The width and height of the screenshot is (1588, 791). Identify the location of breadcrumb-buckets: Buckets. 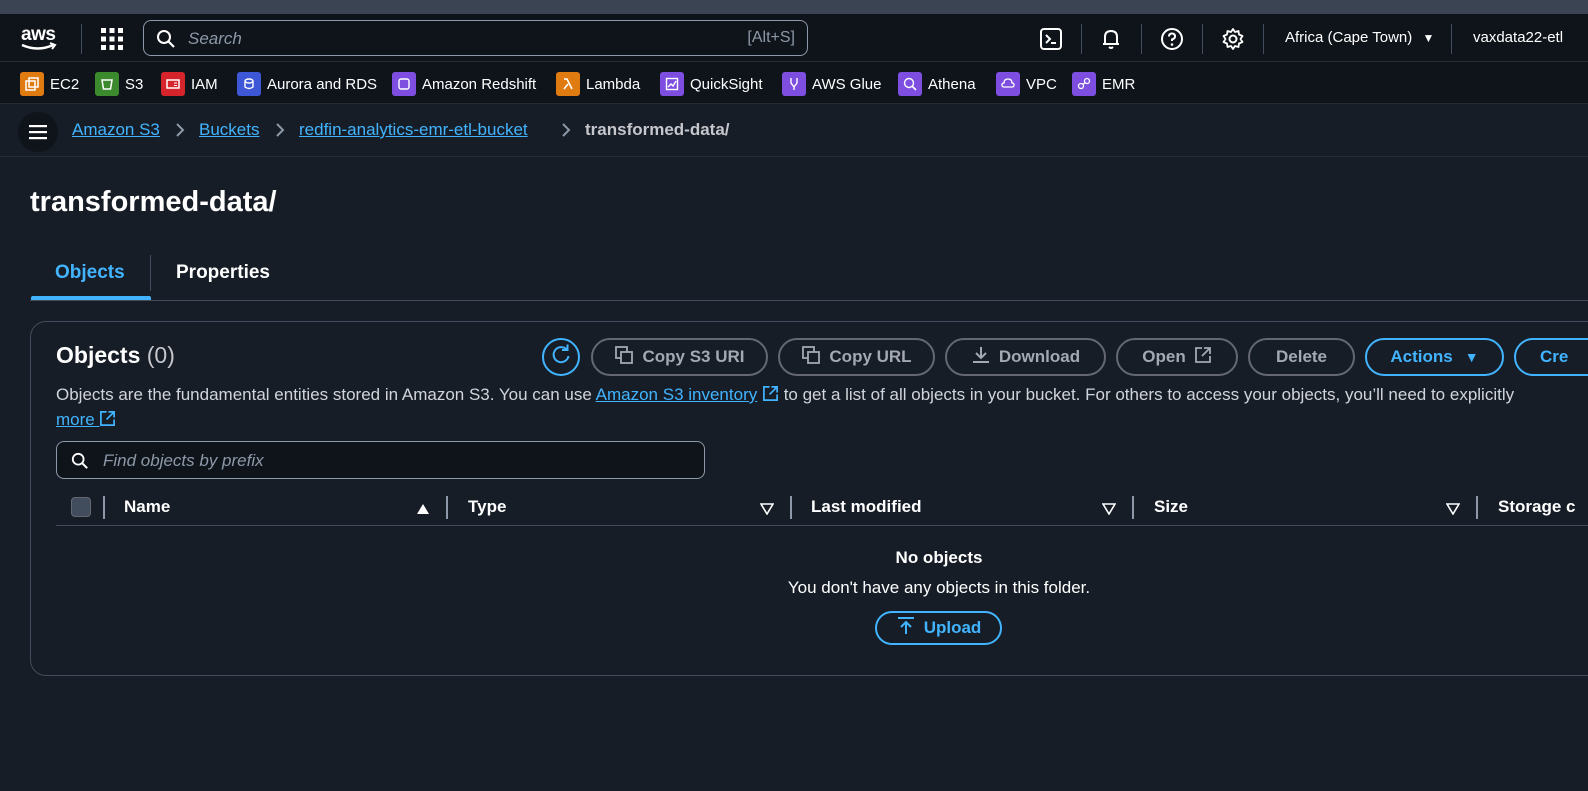
(229, 130).